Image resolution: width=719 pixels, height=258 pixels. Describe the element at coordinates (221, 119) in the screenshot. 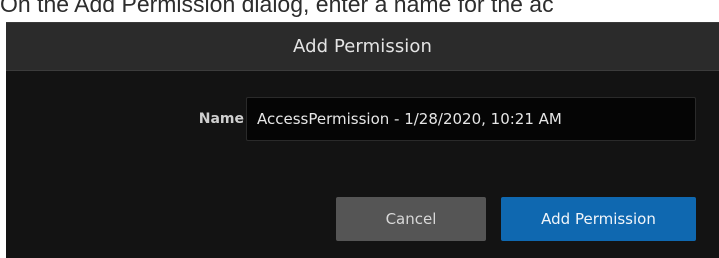

I see `name-label: Name` at that location.